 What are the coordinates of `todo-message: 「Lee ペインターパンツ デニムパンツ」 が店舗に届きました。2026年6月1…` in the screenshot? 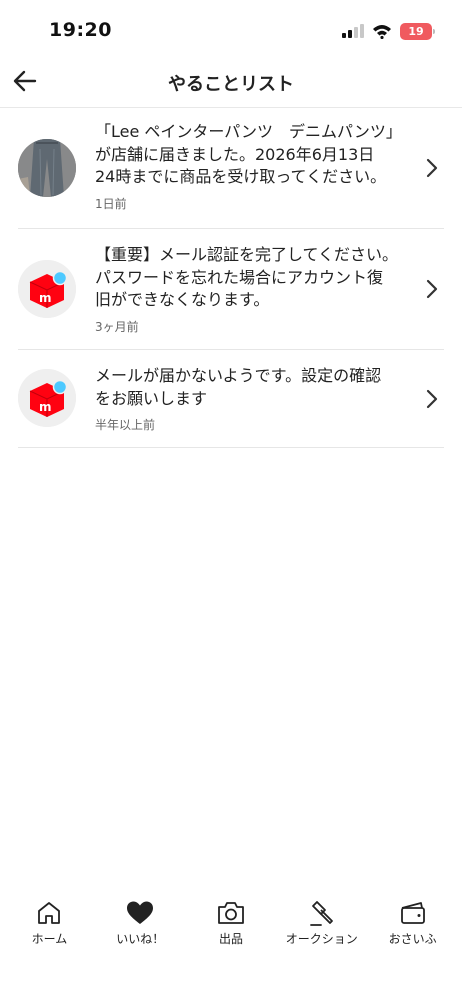 It's located at (248, 154).